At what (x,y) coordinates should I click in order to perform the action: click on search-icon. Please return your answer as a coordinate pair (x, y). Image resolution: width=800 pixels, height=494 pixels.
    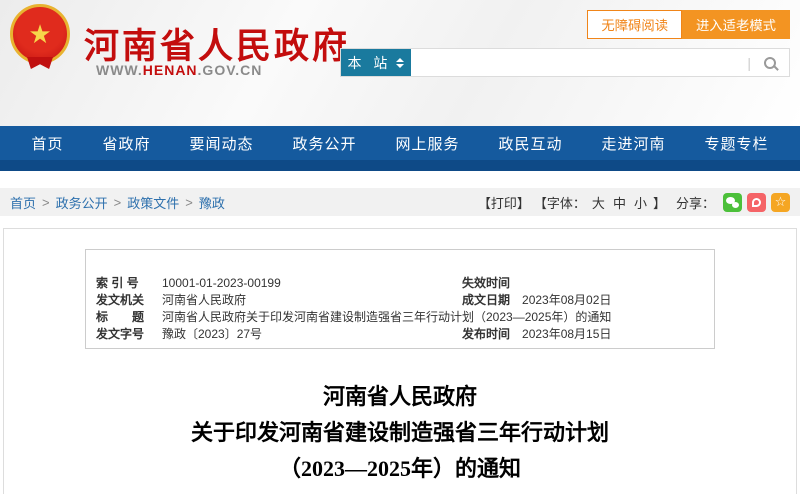
    Looking at the image, I should click on (770, 62).